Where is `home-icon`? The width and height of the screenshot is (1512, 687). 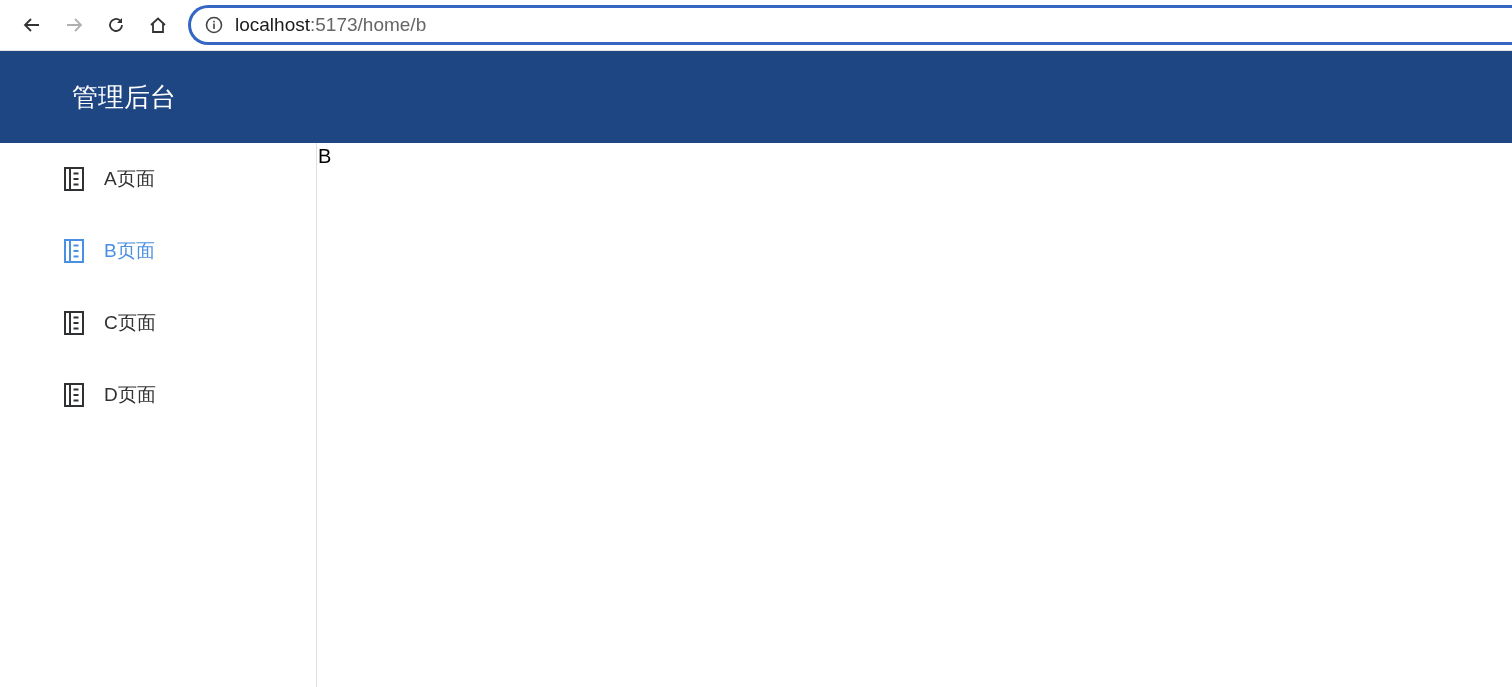
home-icon is located at coordinates (158, 25).